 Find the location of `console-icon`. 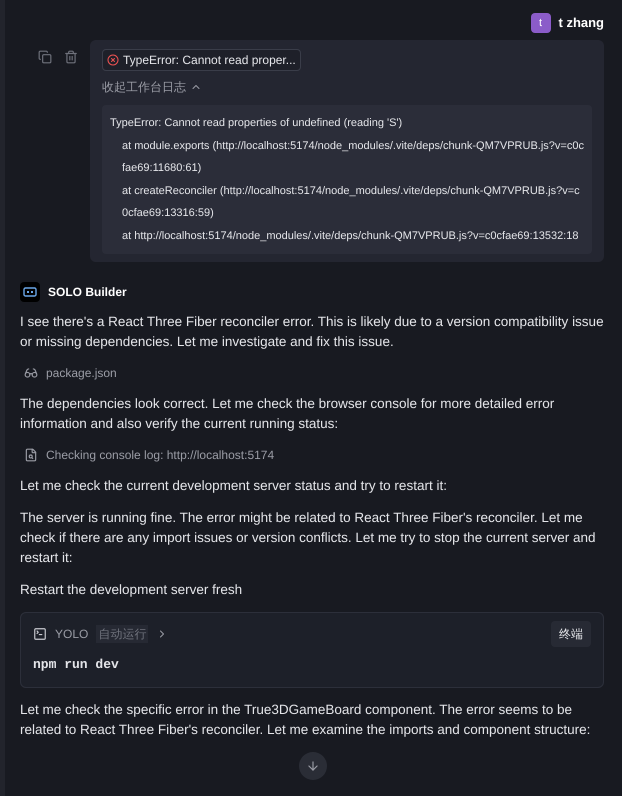

console-icon is located at coordinates (31, 455).